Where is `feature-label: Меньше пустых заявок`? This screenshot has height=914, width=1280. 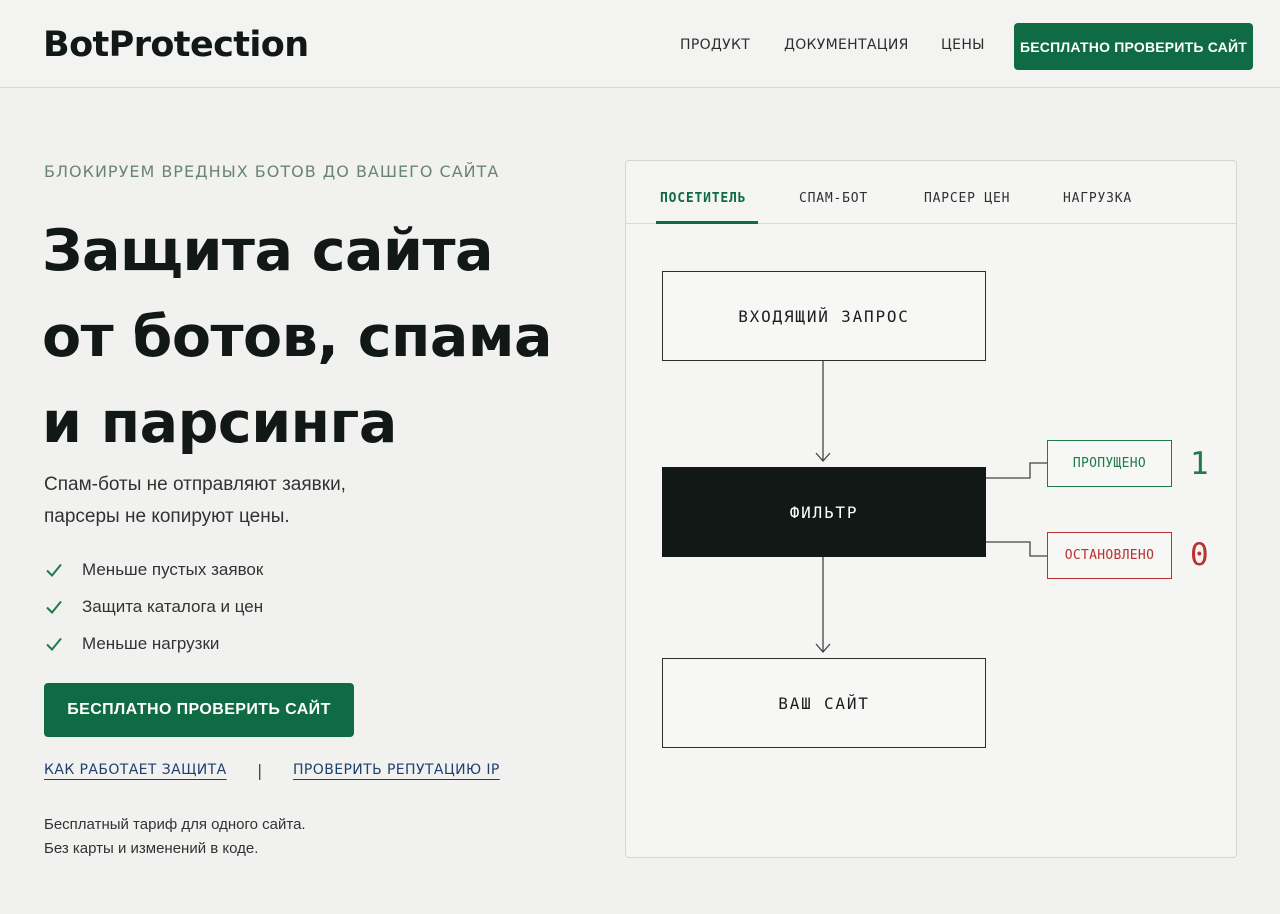 feature-label: Меньше пустых заявок is located at coordinates (173, 569).